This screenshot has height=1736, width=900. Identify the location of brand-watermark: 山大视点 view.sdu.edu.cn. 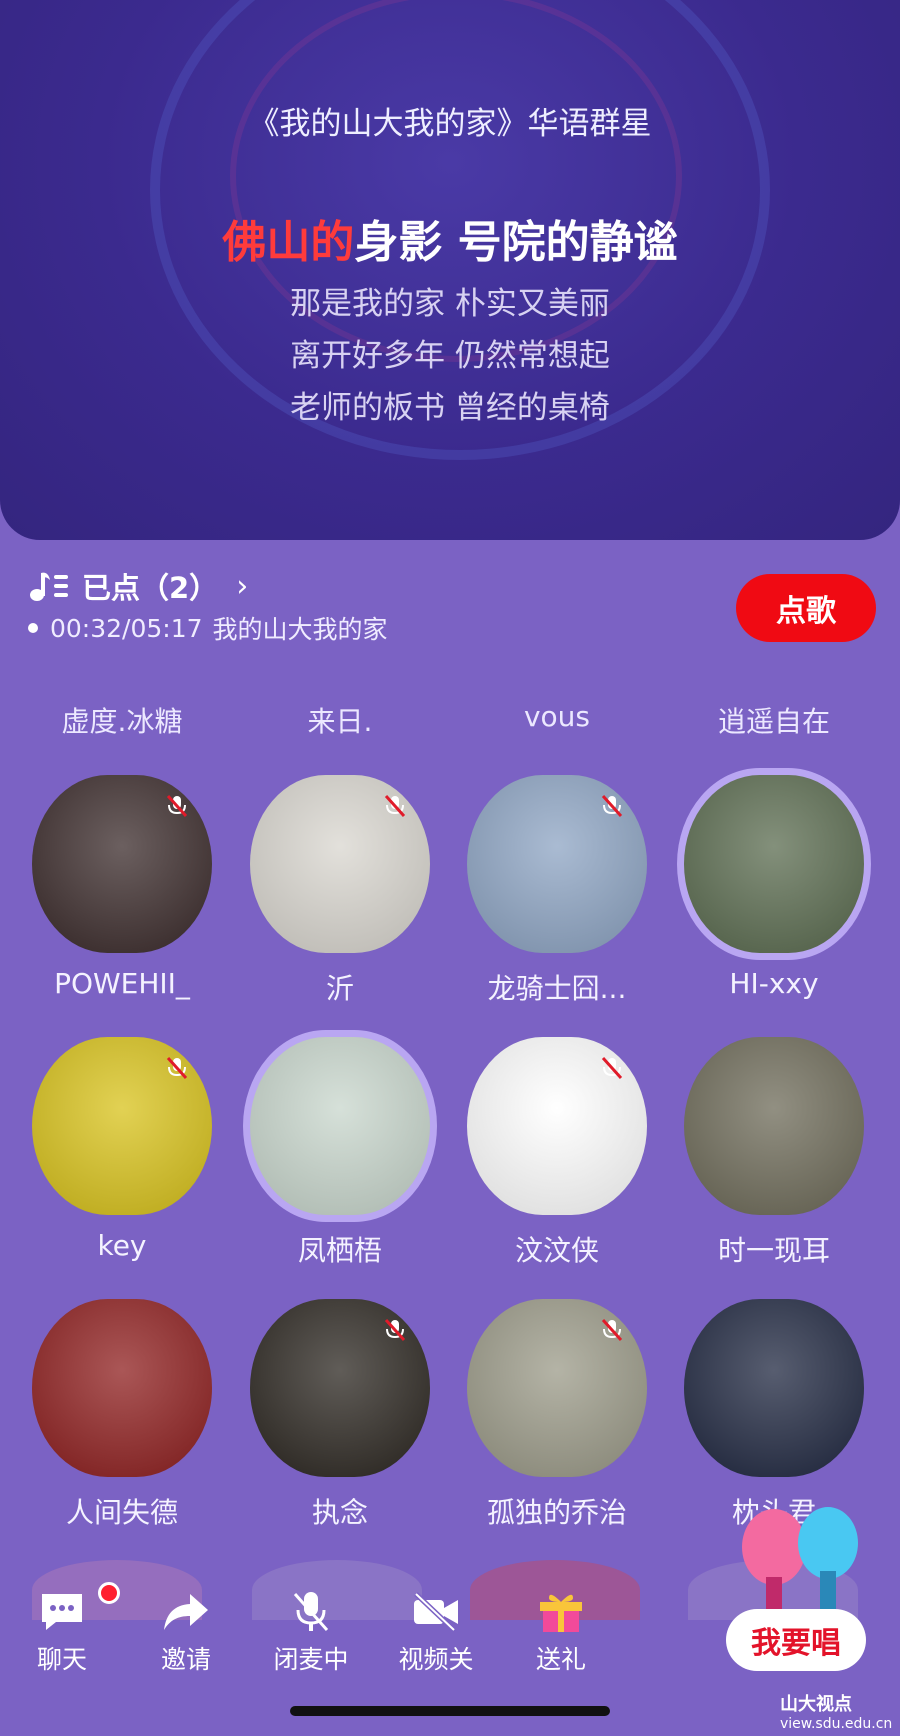
(836, 1711).